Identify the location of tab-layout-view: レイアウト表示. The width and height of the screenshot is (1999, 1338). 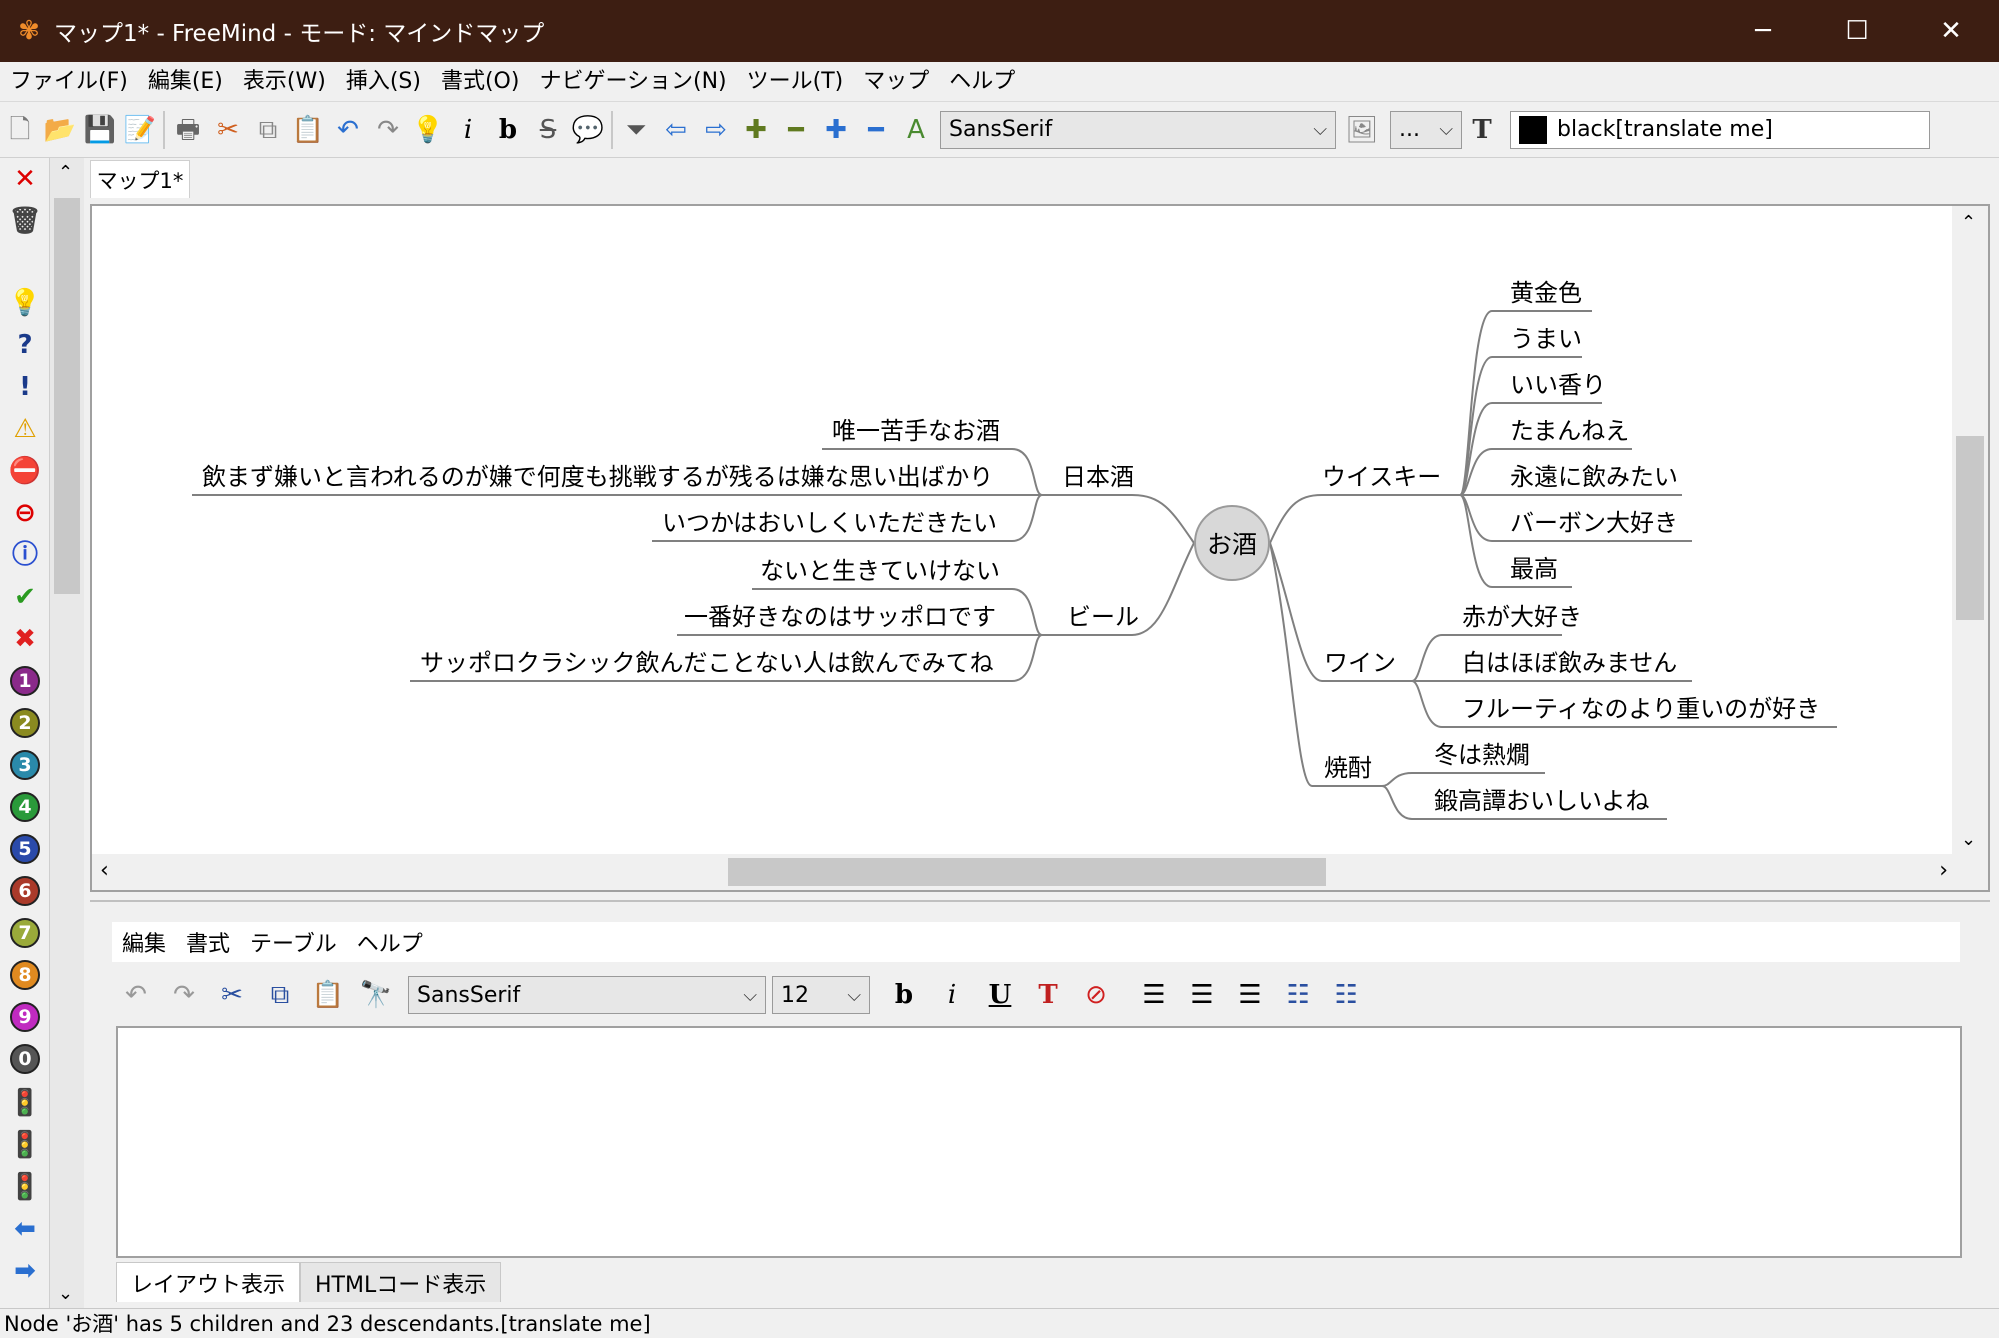
(208, 1282).